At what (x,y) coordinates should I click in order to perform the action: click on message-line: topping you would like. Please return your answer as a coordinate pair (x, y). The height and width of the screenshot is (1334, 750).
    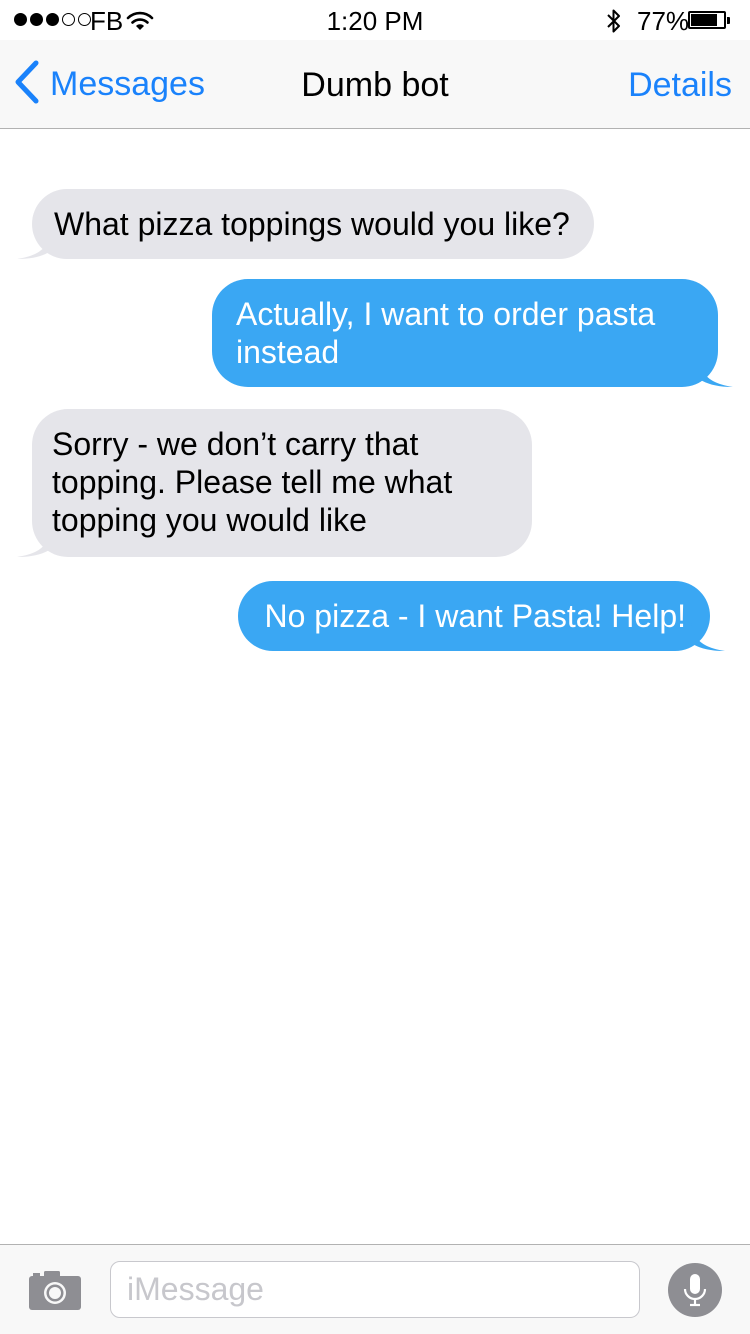
    Looking at the image, I should click on (209, 520).